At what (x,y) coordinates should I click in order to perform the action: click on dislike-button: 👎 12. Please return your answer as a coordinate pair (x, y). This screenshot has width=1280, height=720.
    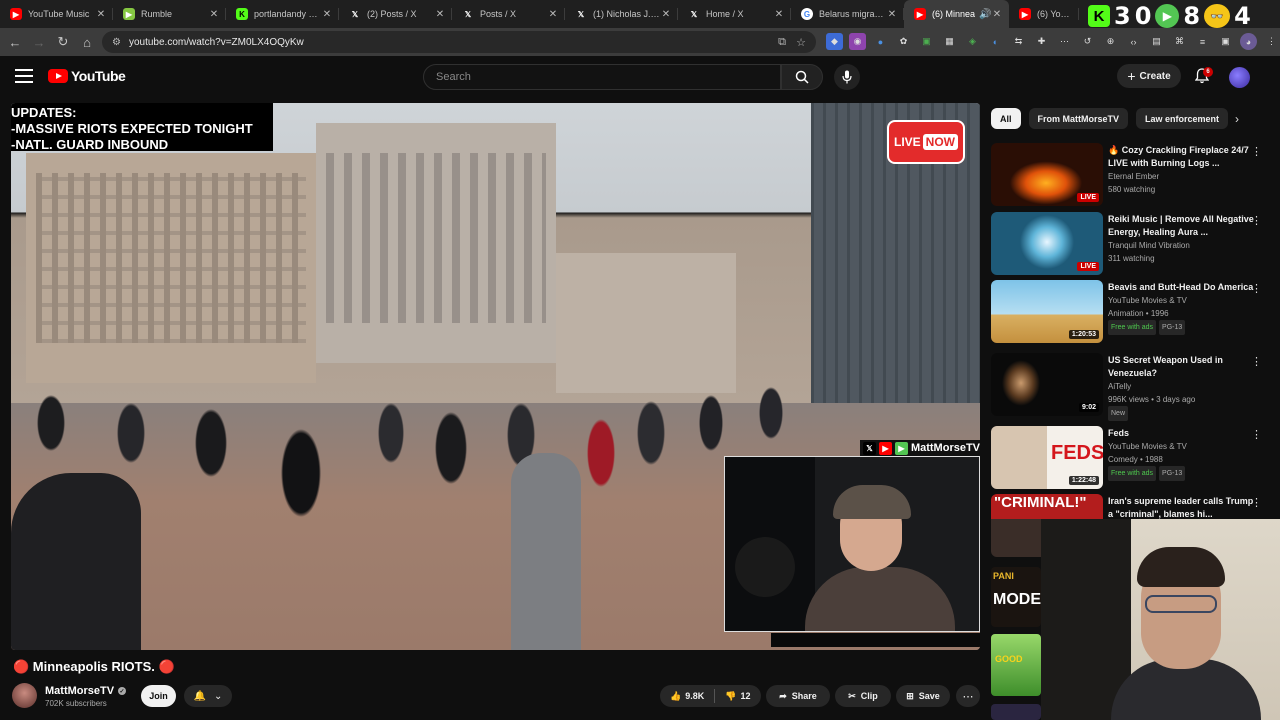
    Looking at the image, I should click on (737, 696).